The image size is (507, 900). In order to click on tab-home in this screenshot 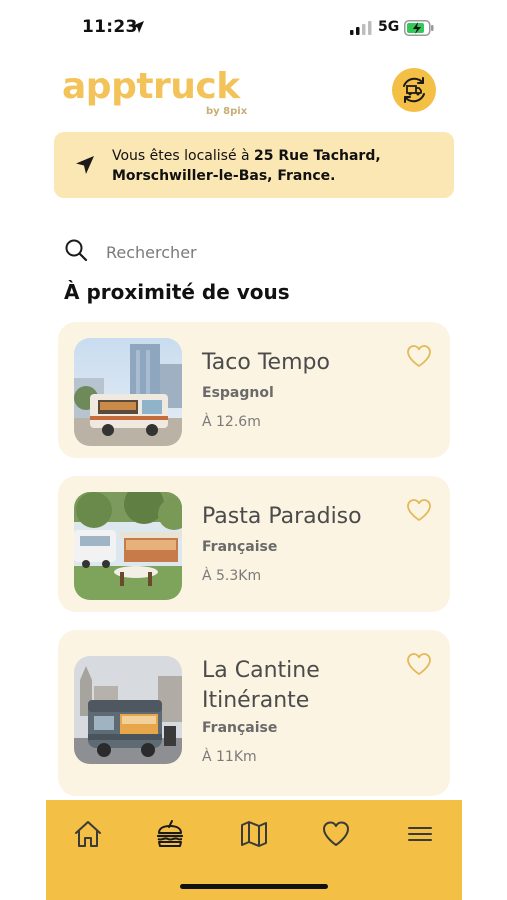, I will do `click(88, 834)`.